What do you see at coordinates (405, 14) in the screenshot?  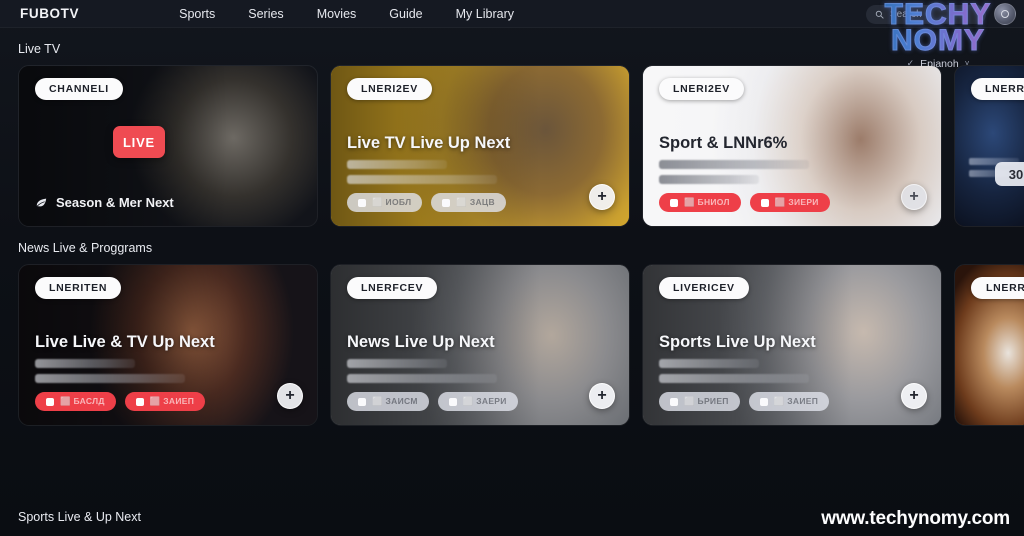 I see `nav-item-guide: Guide` at bounding box center [405, 14].